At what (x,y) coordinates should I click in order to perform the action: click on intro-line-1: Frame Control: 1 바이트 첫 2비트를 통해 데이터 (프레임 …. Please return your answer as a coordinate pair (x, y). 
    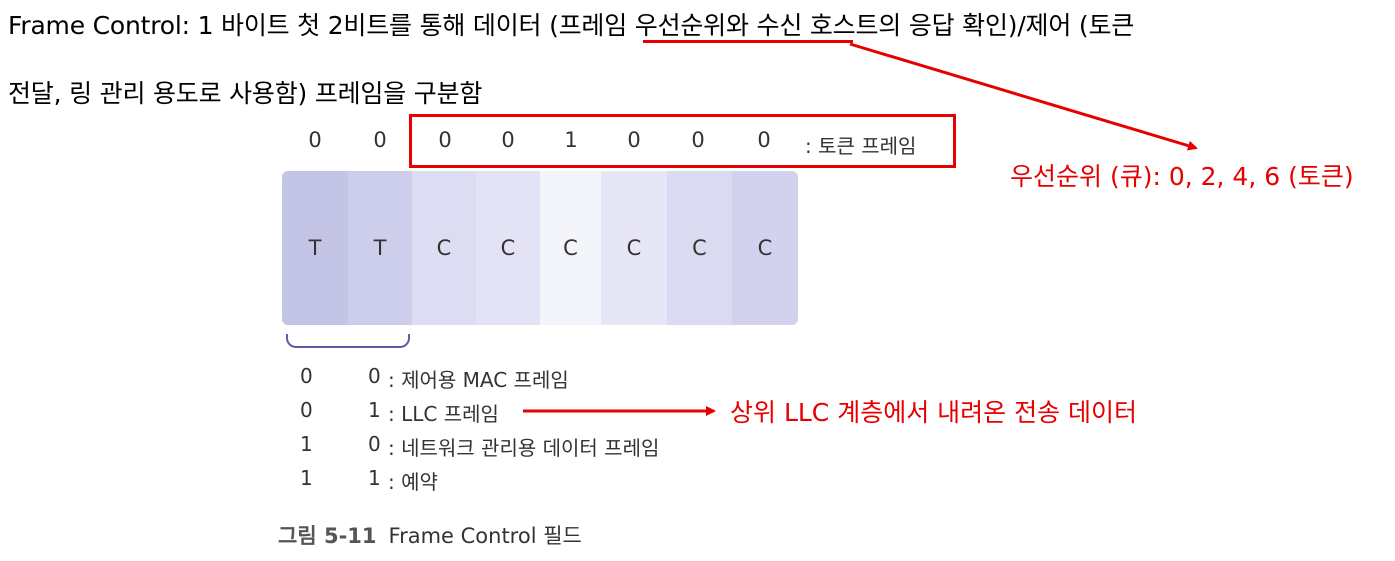
    Looking at the image, I should click on (571, 24).